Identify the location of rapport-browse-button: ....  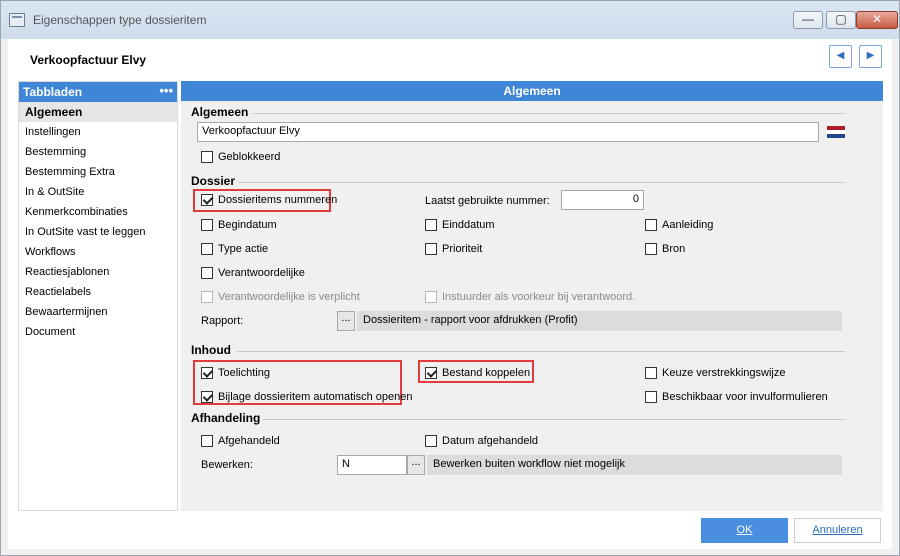
(346, 321).